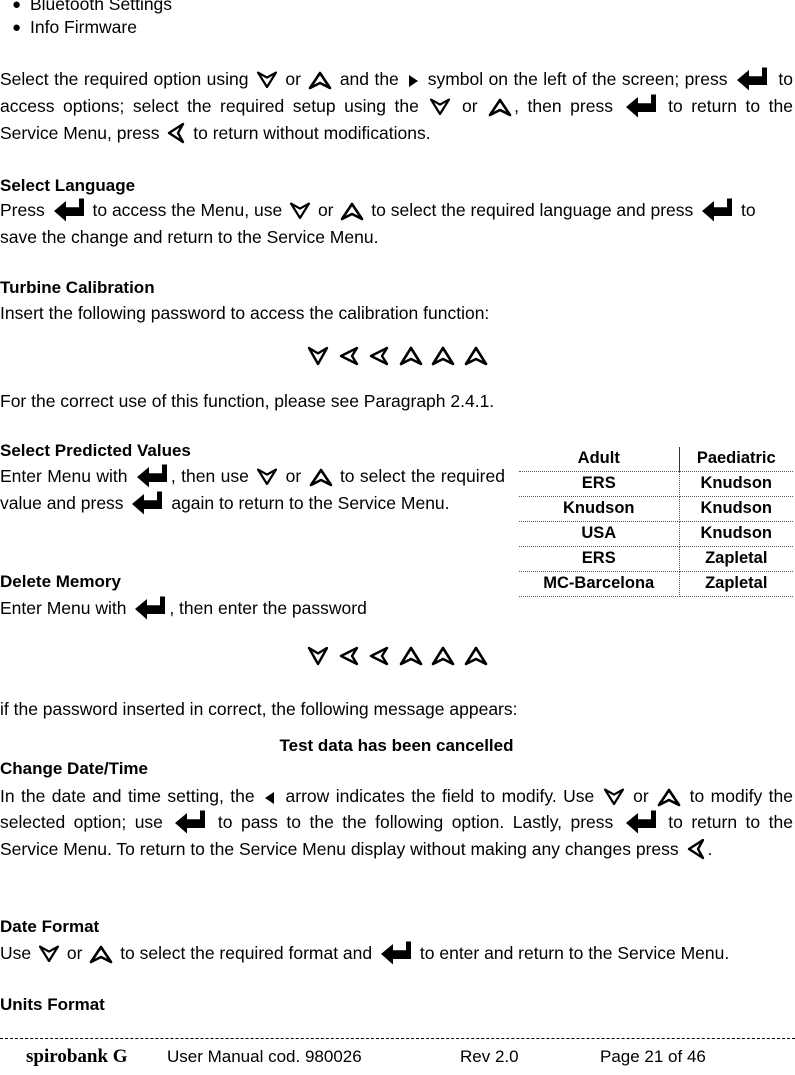 The width and height of the screenshot is (795, 1075). What do you see at coordinates (101, 7) in the screenshot?
I see `list-item-label: Bluetooth Settings` at bounding box center [101, 7].